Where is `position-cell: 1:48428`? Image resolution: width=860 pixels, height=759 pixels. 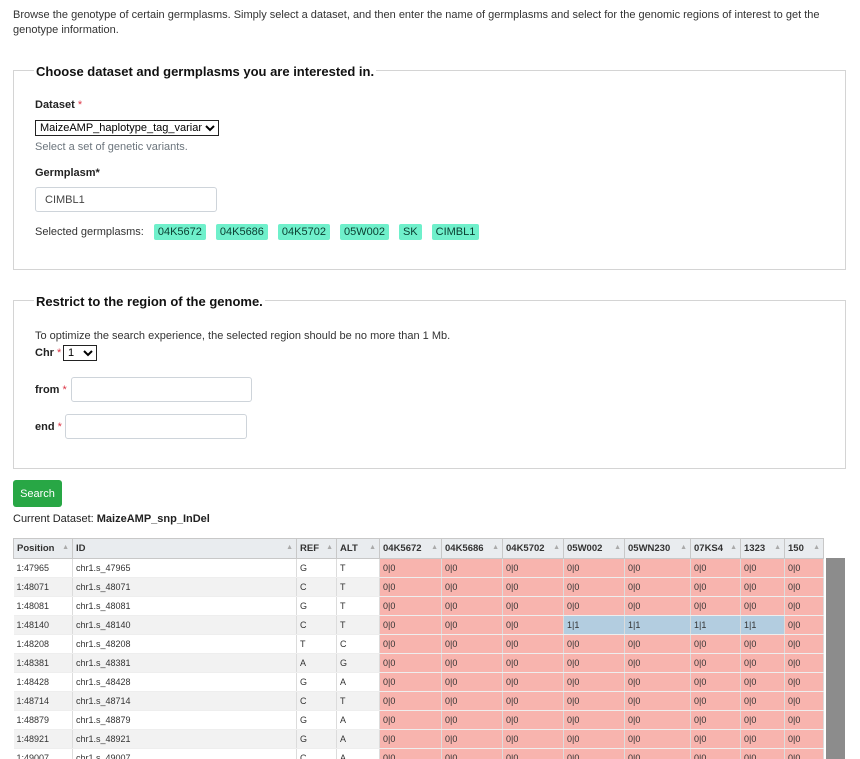
position-cell: 1:48428 is located at coordinates (43, 682).